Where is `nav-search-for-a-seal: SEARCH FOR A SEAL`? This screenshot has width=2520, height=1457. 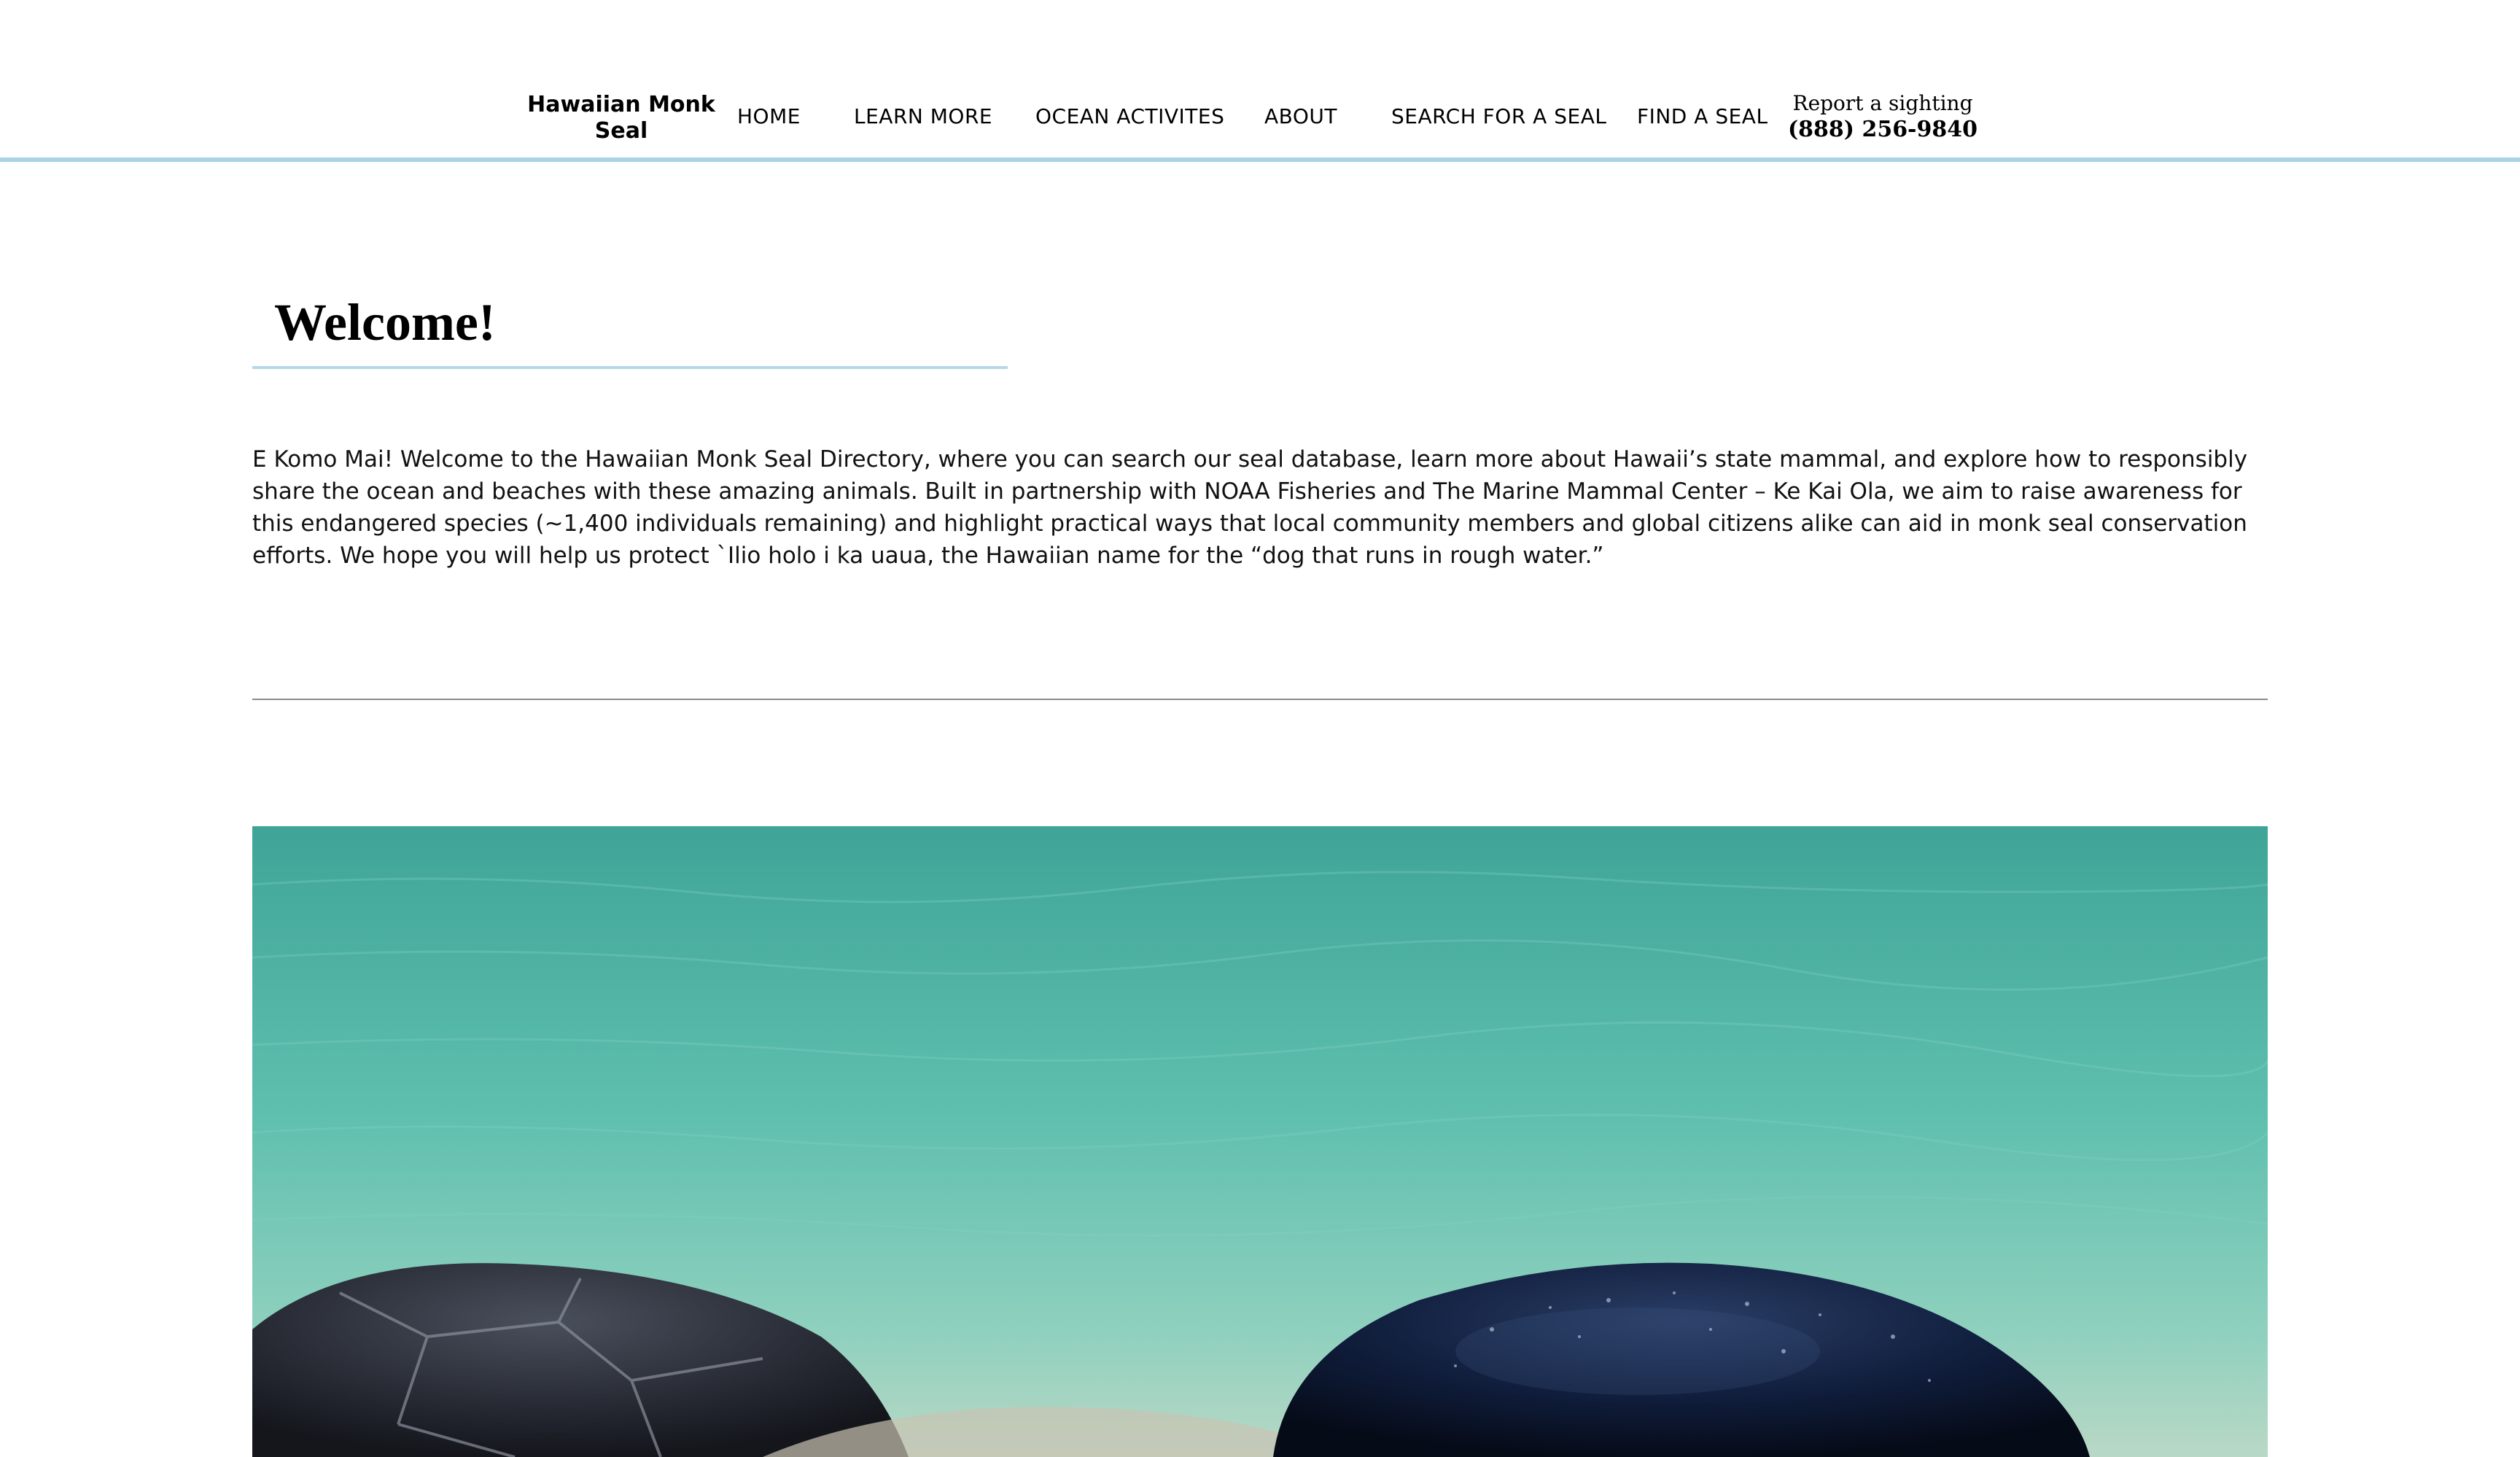 nav-search-for-a-seal: SEARCH FOR A SEAL is located at coordinates (1498, 117).